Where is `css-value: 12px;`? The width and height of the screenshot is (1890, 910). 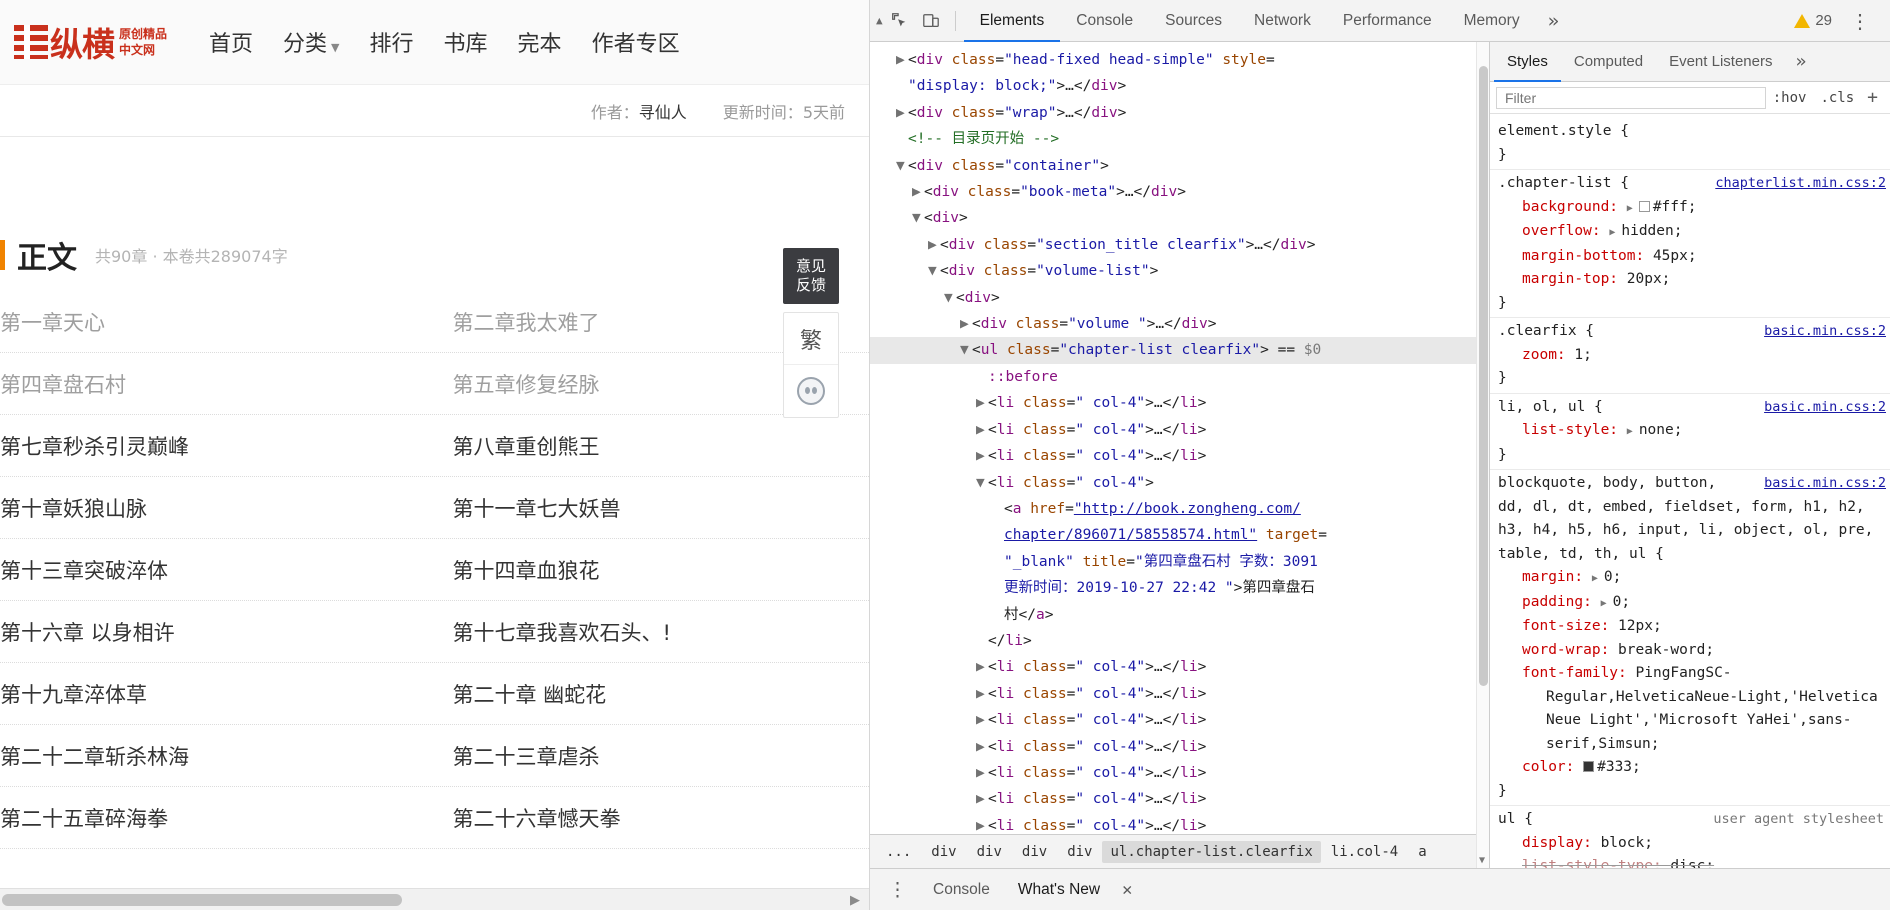 css-value: 12px; is located at coordinates (1640, 626).